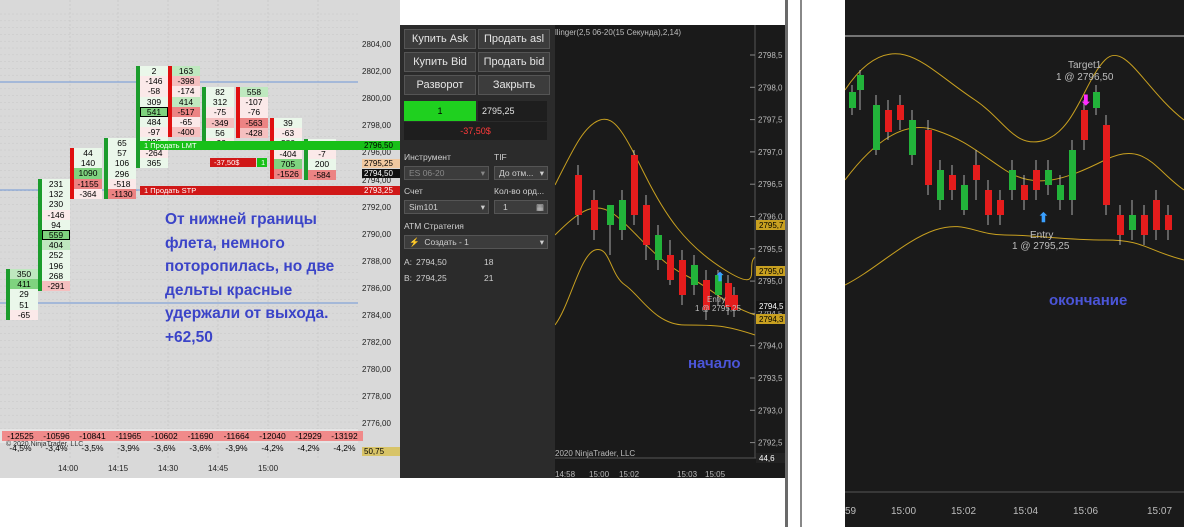  What do you see at coordinates (514, 62) in the screenshot?
I see `sell-bid-button: Продать bid` at bounding box center [514, 62].